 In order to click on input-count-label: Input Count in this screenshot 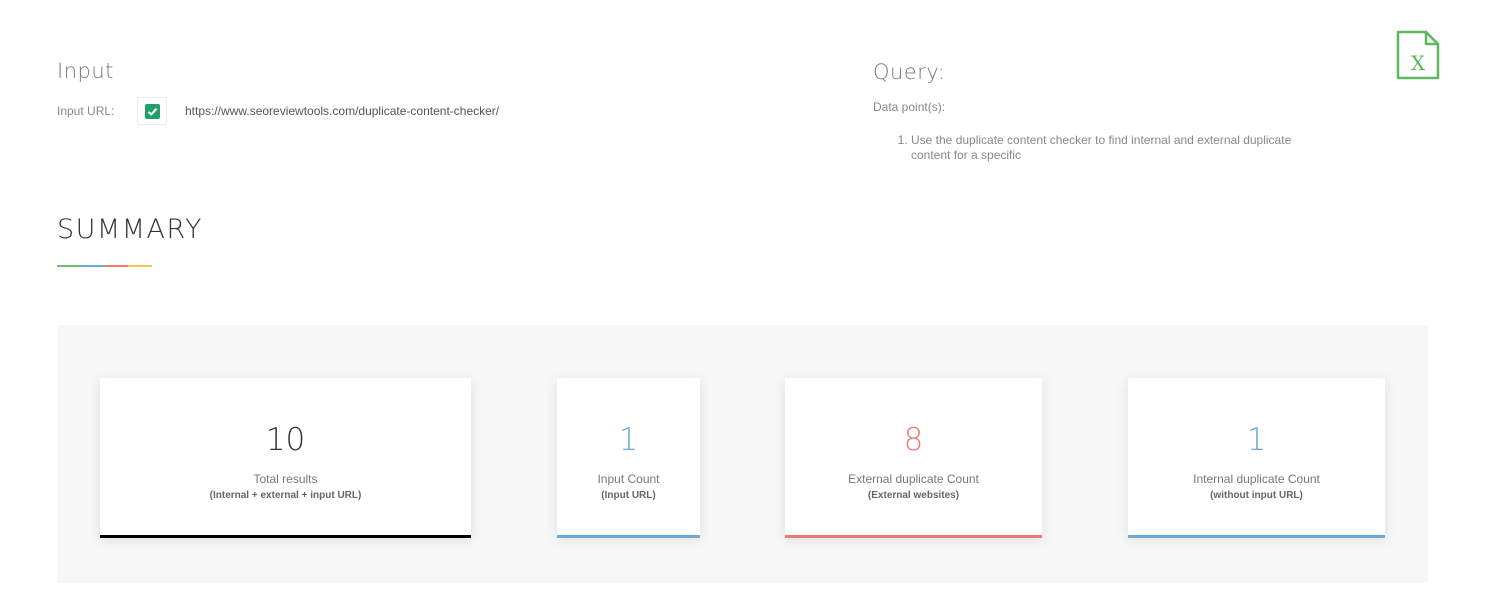, I will do `click(628, 479)`.